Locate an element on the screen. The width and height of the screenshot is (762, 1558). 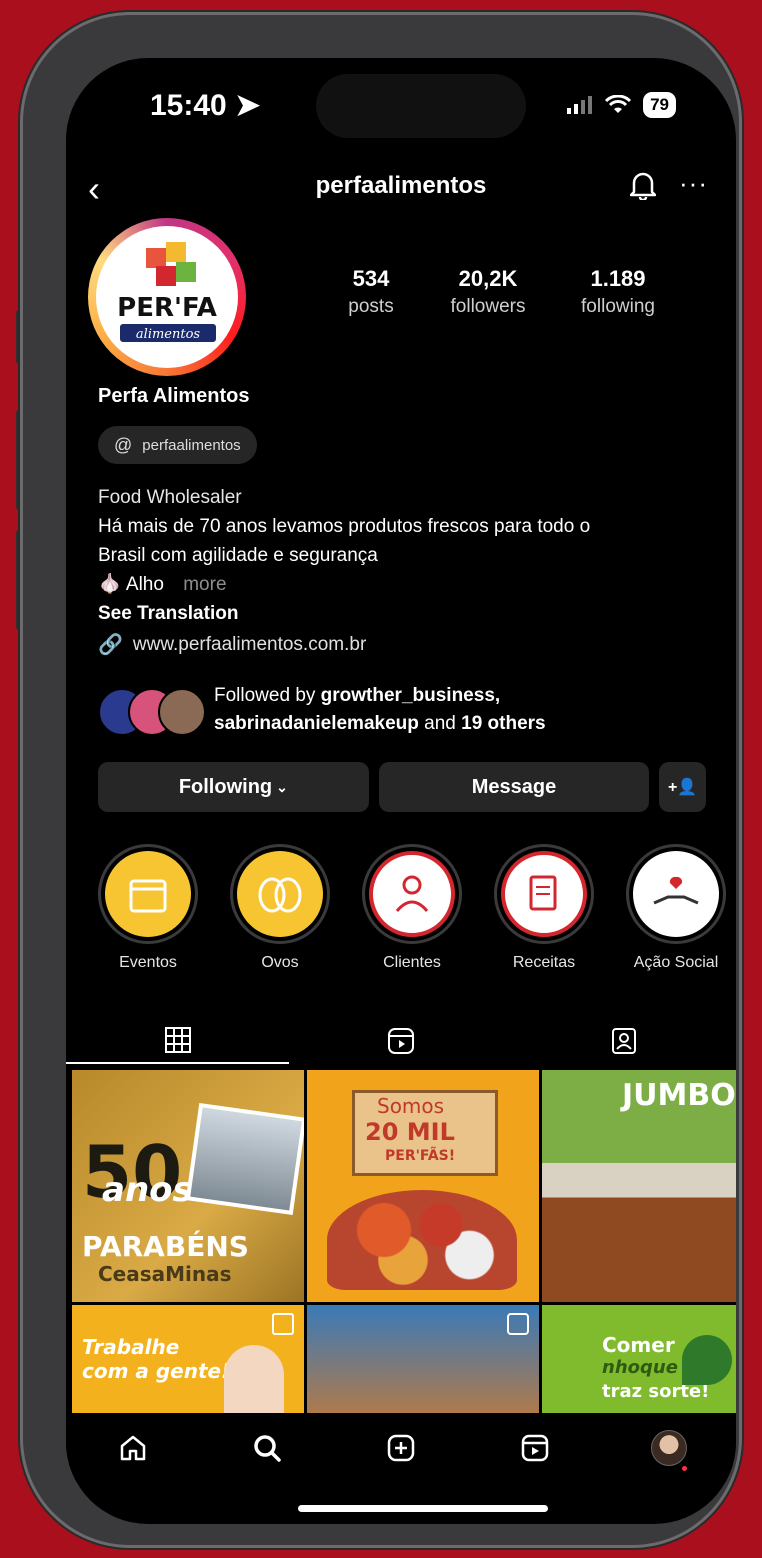
wifi-icon is located at coordinates (618, 104).